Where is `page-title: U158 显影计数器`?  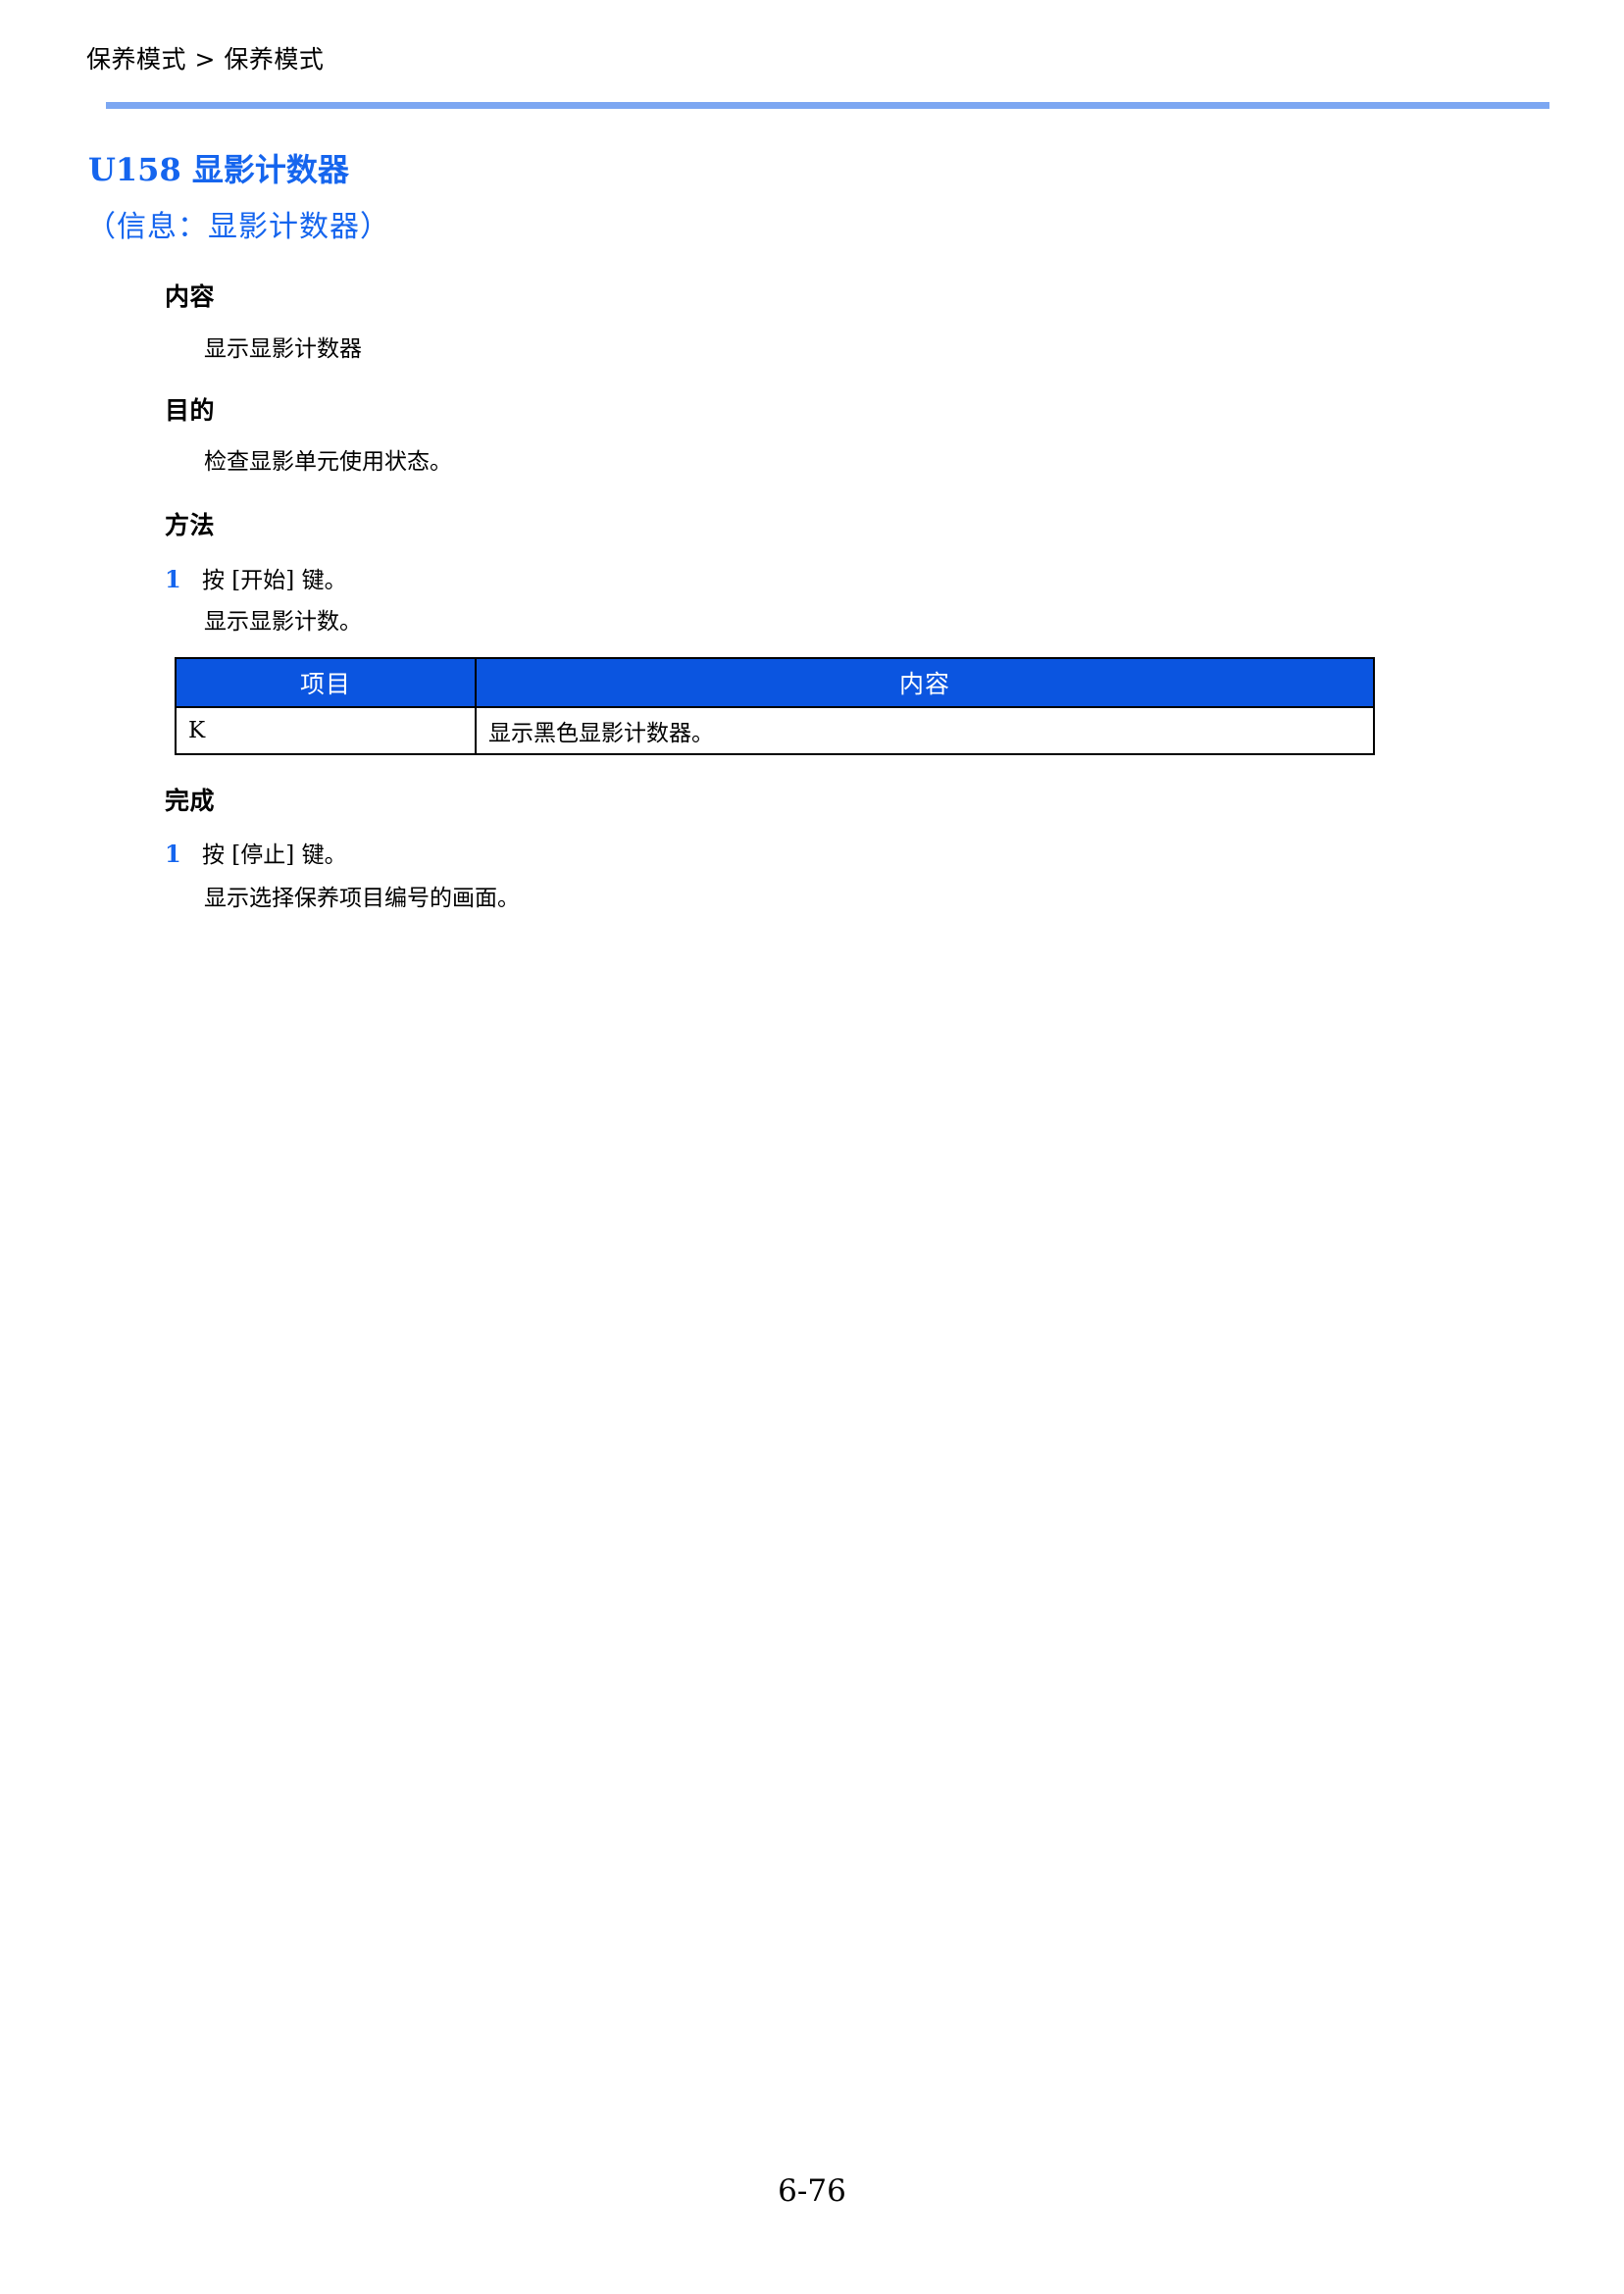 page-title: U158 显影计数器 is located at coordinates (218, 169).